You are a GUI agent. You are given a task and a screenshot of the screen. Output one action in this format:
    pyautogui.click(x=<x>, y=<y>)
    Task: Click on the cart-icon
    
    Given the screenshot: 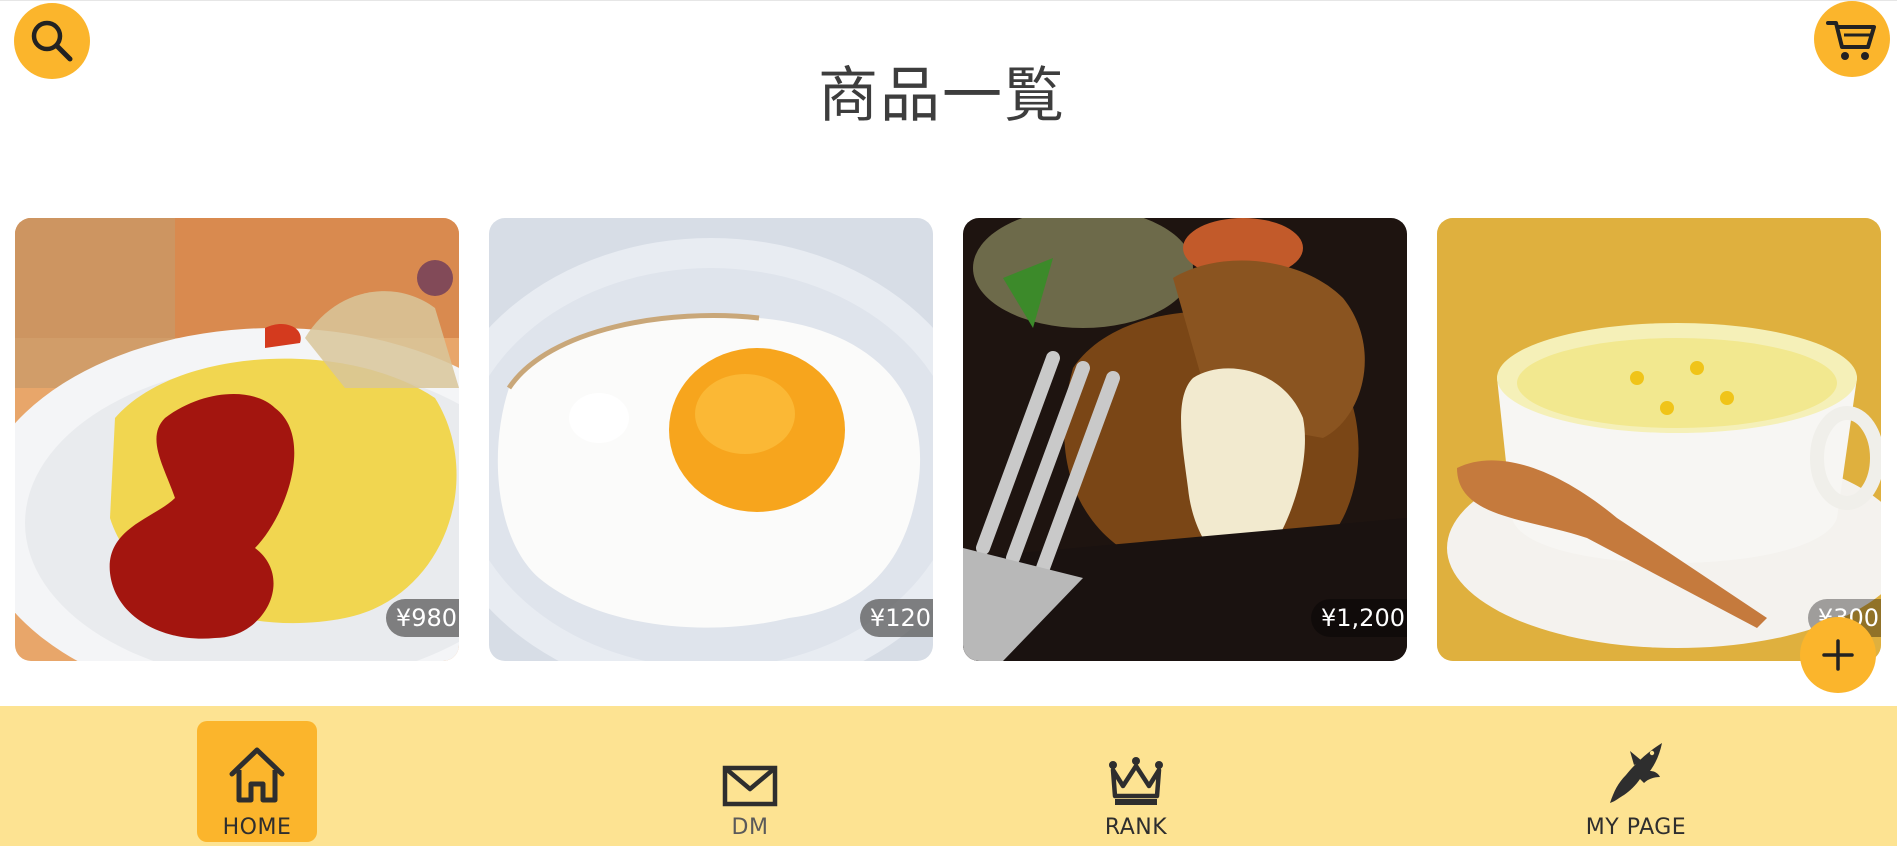 What is the action you would take?
    pyautogui.click(x=1851, y=40)
    